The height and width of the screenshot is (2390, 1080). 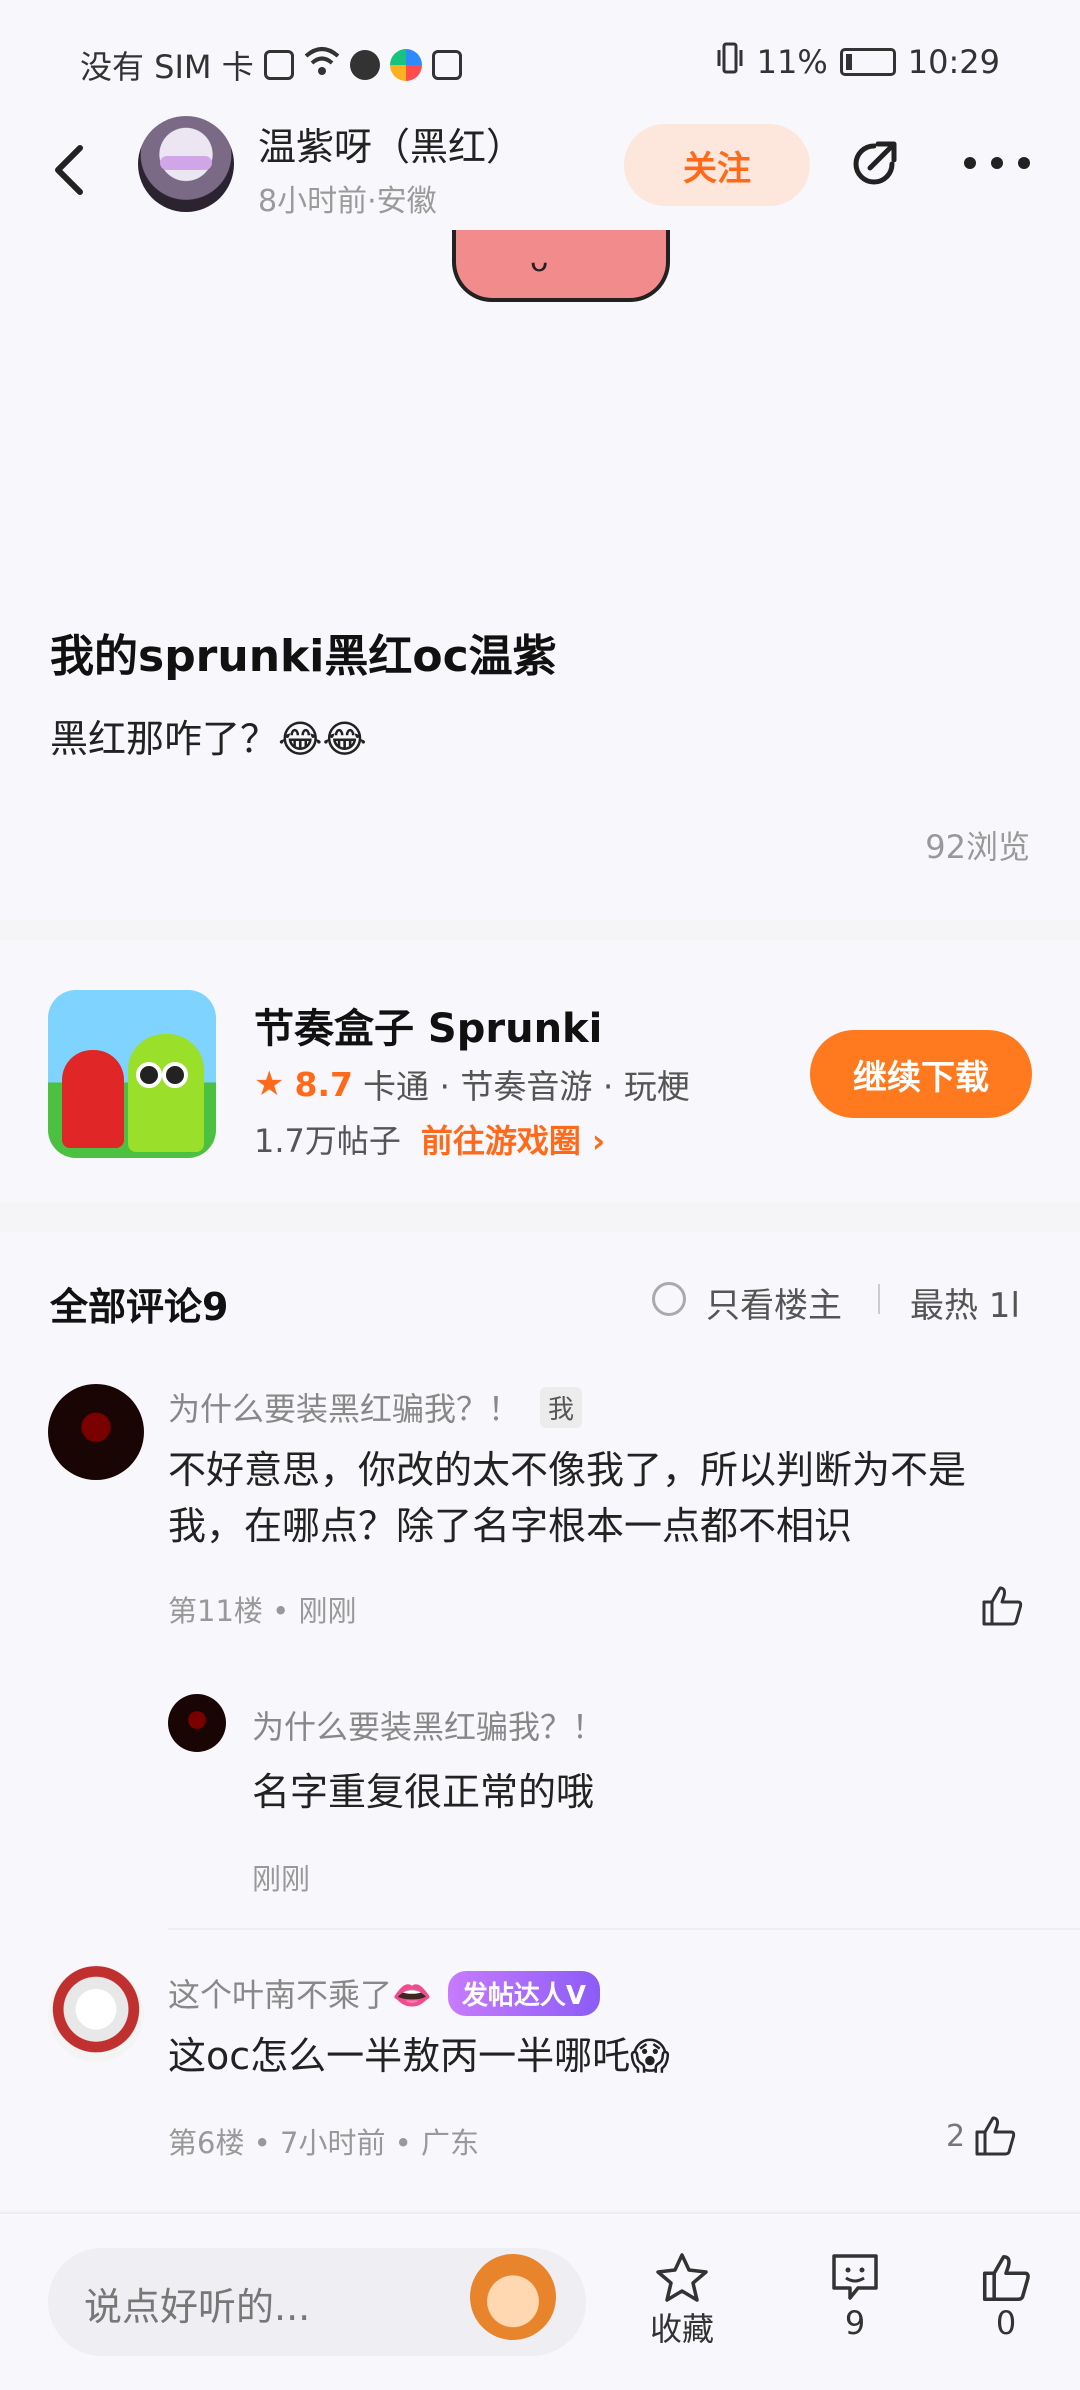 I want to click on game-rating: 8.7, so click(x=323, y=1084).